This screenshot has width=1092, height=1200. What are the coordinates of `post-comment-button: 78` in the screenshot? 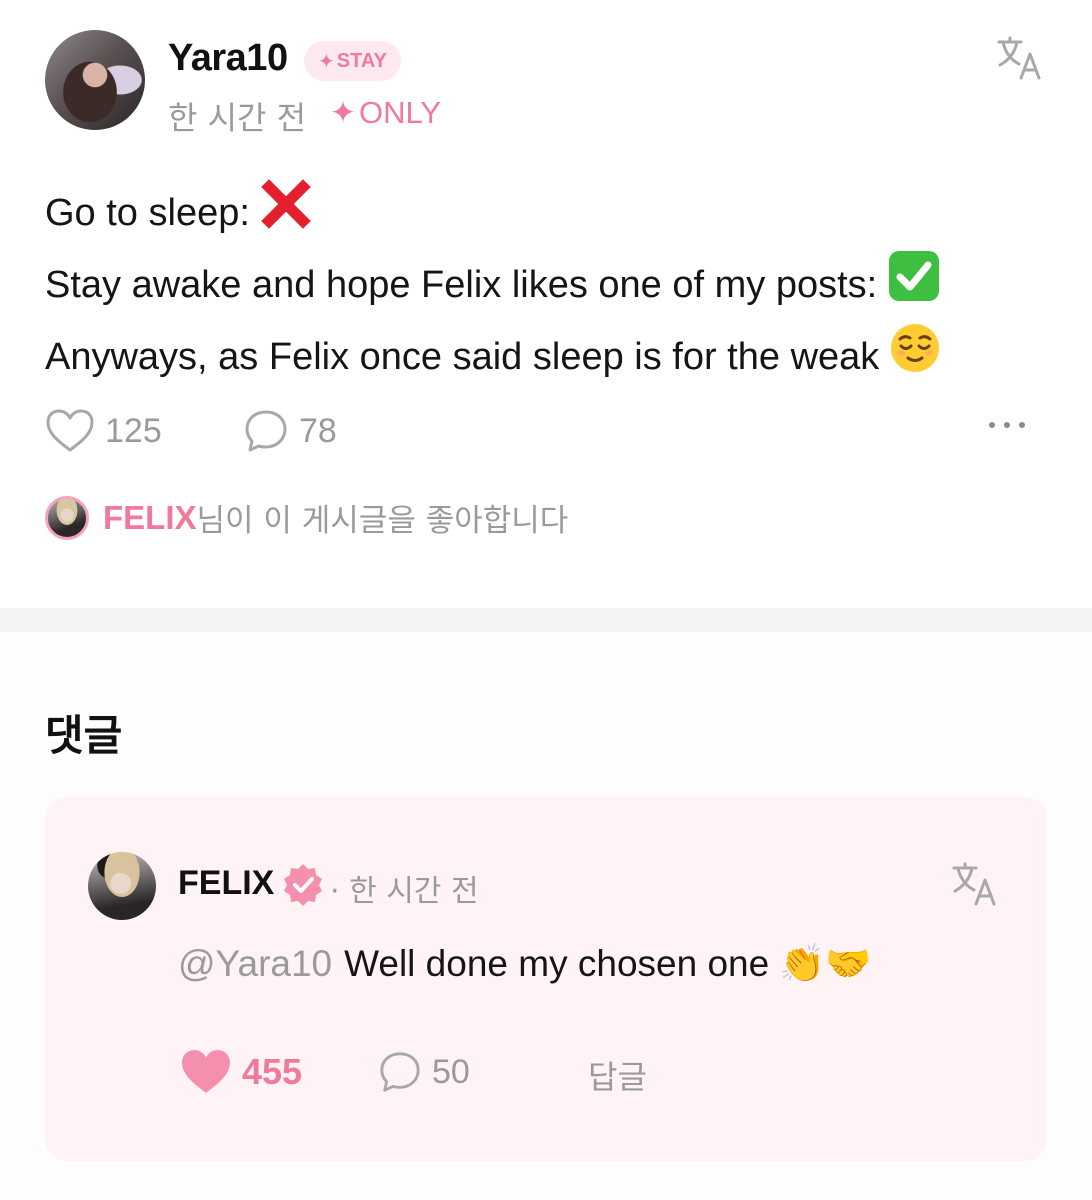 It's located at (290, 431).